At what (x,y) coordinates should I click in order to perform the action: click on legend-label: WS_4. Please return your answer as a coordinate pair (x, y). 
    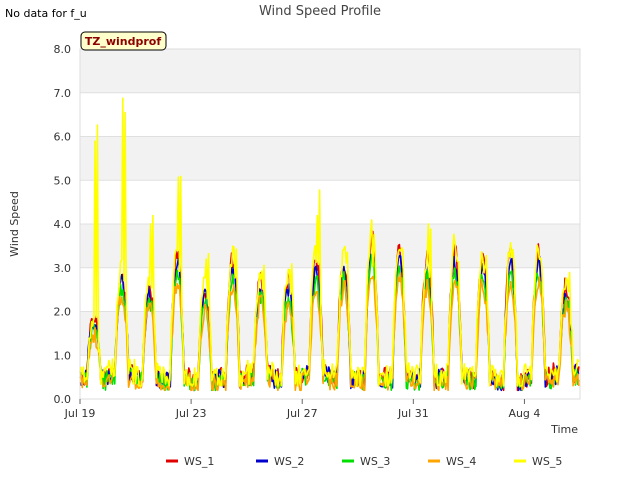
    Looking at the image, I should click on (461, 461).